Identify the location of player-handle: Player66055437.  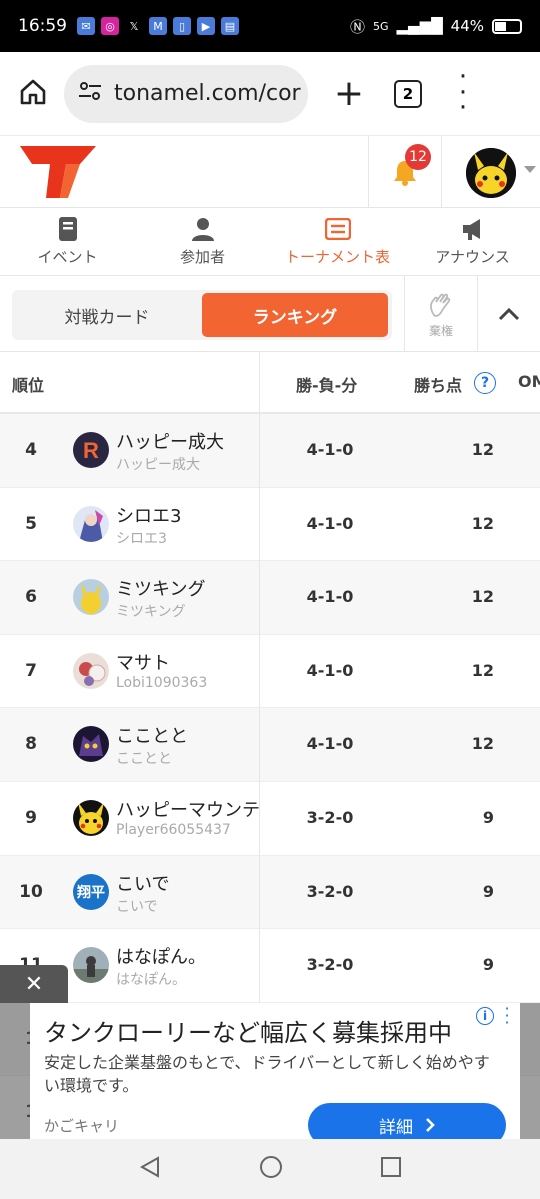
(173, 829).